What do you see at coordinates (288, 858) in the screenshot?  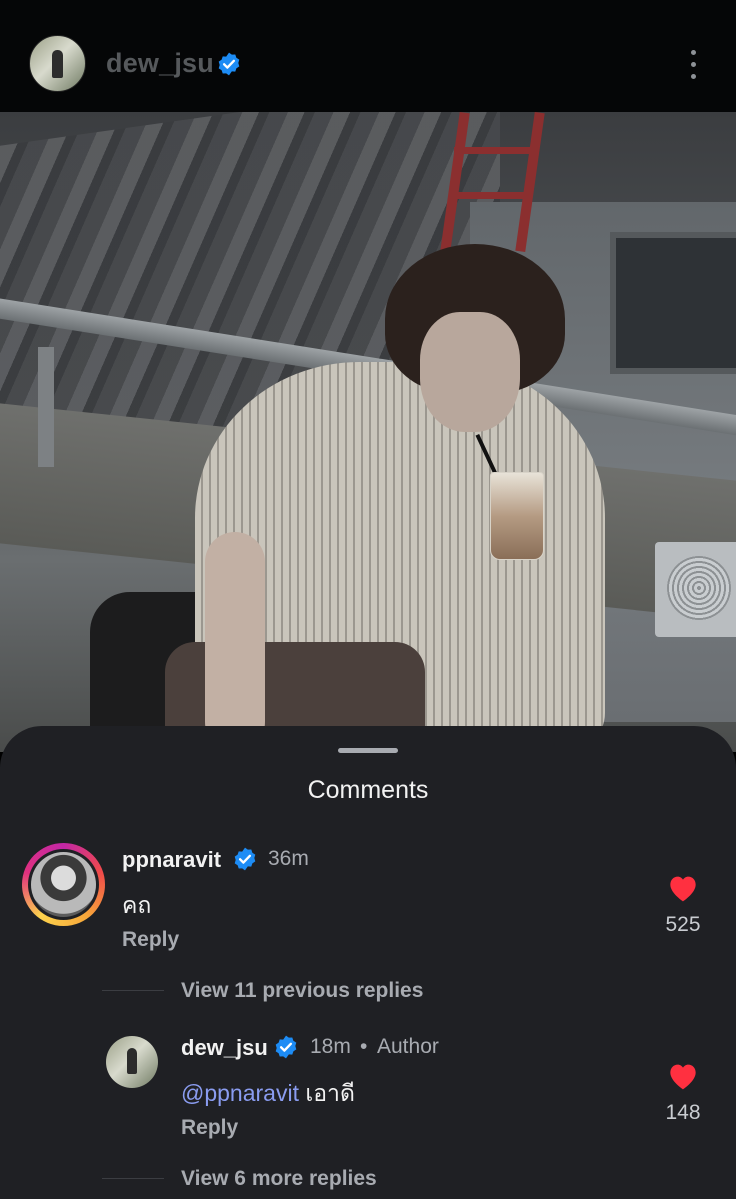 I see `comment-time: 36m` at bounding box center [288, 858].